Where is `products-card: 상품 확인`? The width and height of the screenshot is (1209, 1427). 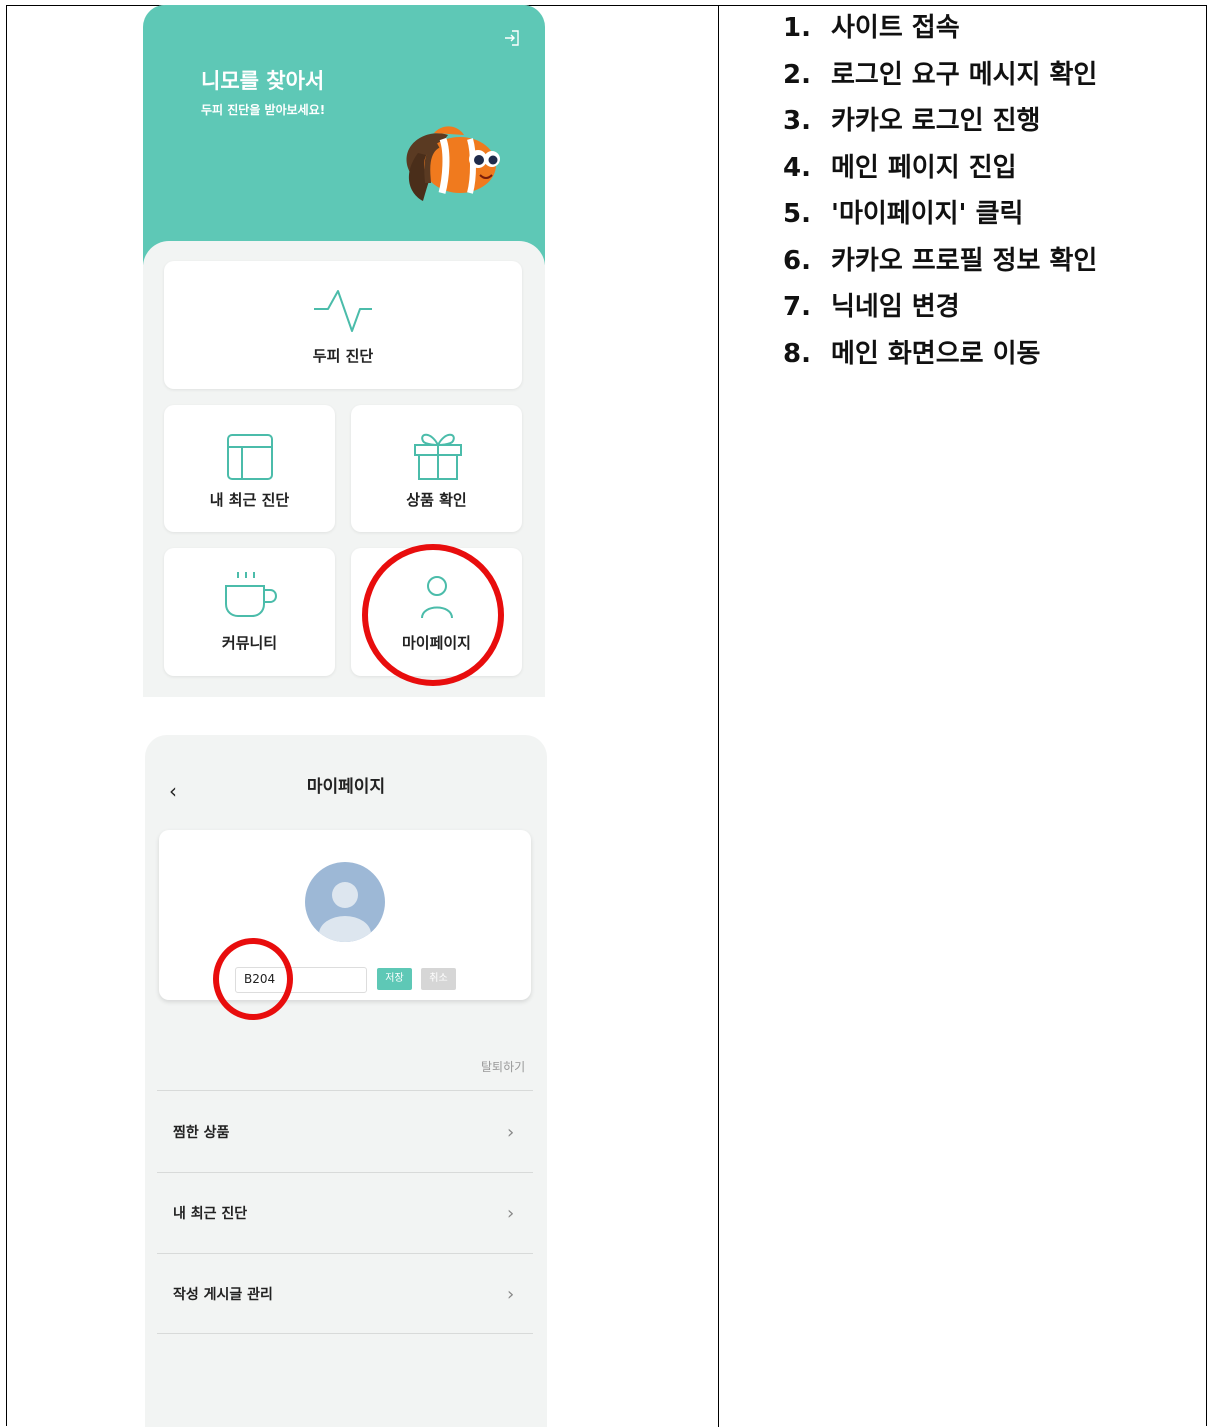
products-card: 상품 확인 is located at coordinates (436, 468).